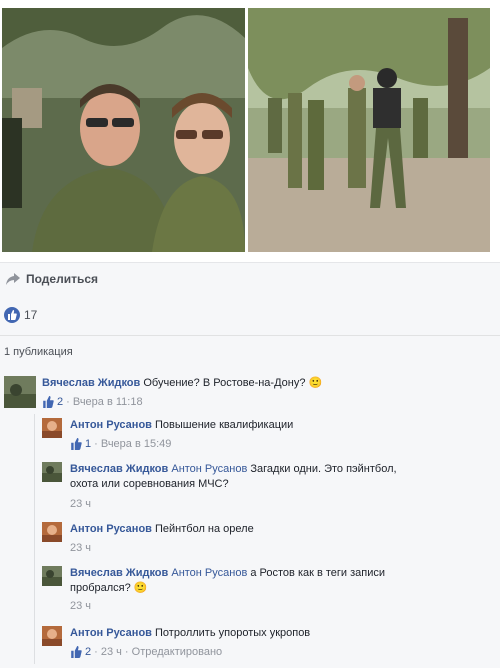 The height and width of the screenshot is (668, 500). Describe the element at coordinates (132, 444) in the screenshot. I see `comment-time: · Вчера в 15:49` at that location.